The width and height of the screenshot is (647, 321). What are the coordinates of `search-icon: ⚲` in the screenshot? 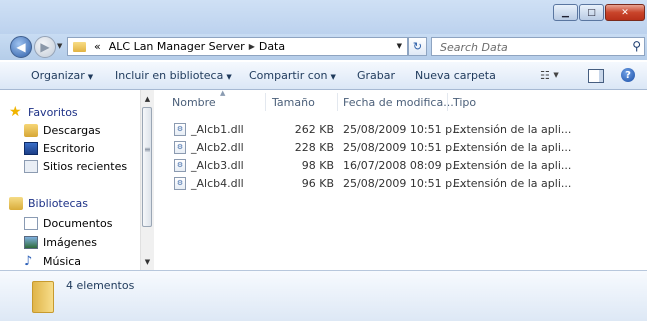 It's located at (636, 46).